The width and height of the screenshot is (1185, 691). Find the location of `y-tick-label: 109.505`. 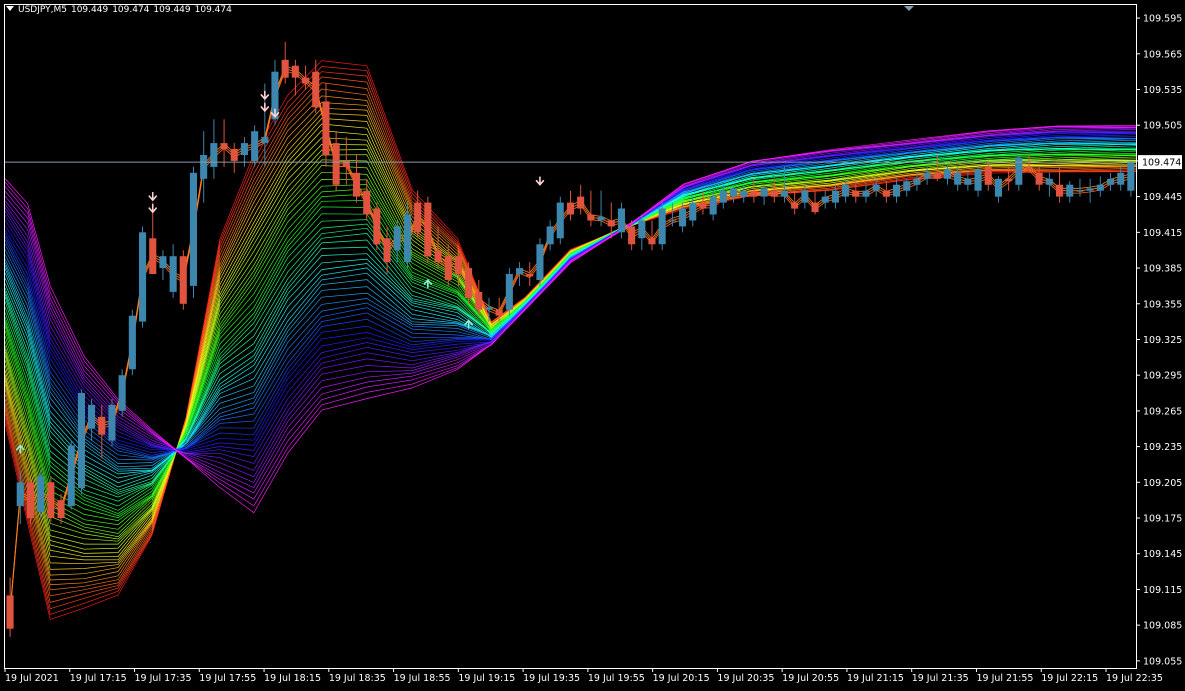

y-tick-label: 109.505 is located at coordinates (1162, 126).